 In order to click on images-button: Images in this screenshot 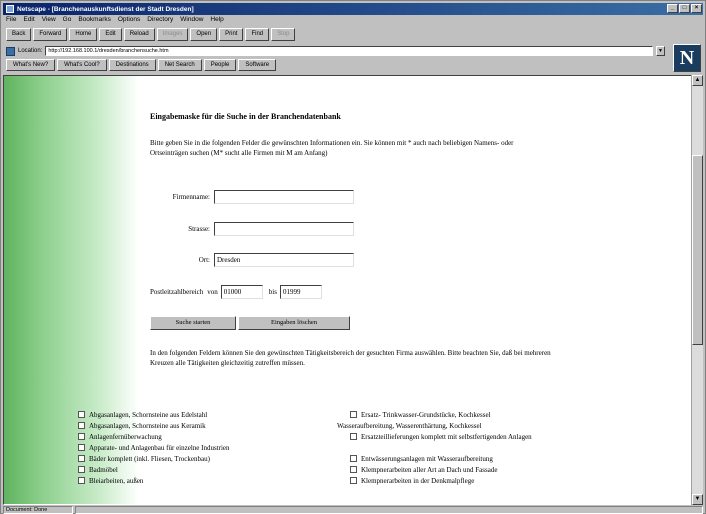, I will do `click(172, 34)`.